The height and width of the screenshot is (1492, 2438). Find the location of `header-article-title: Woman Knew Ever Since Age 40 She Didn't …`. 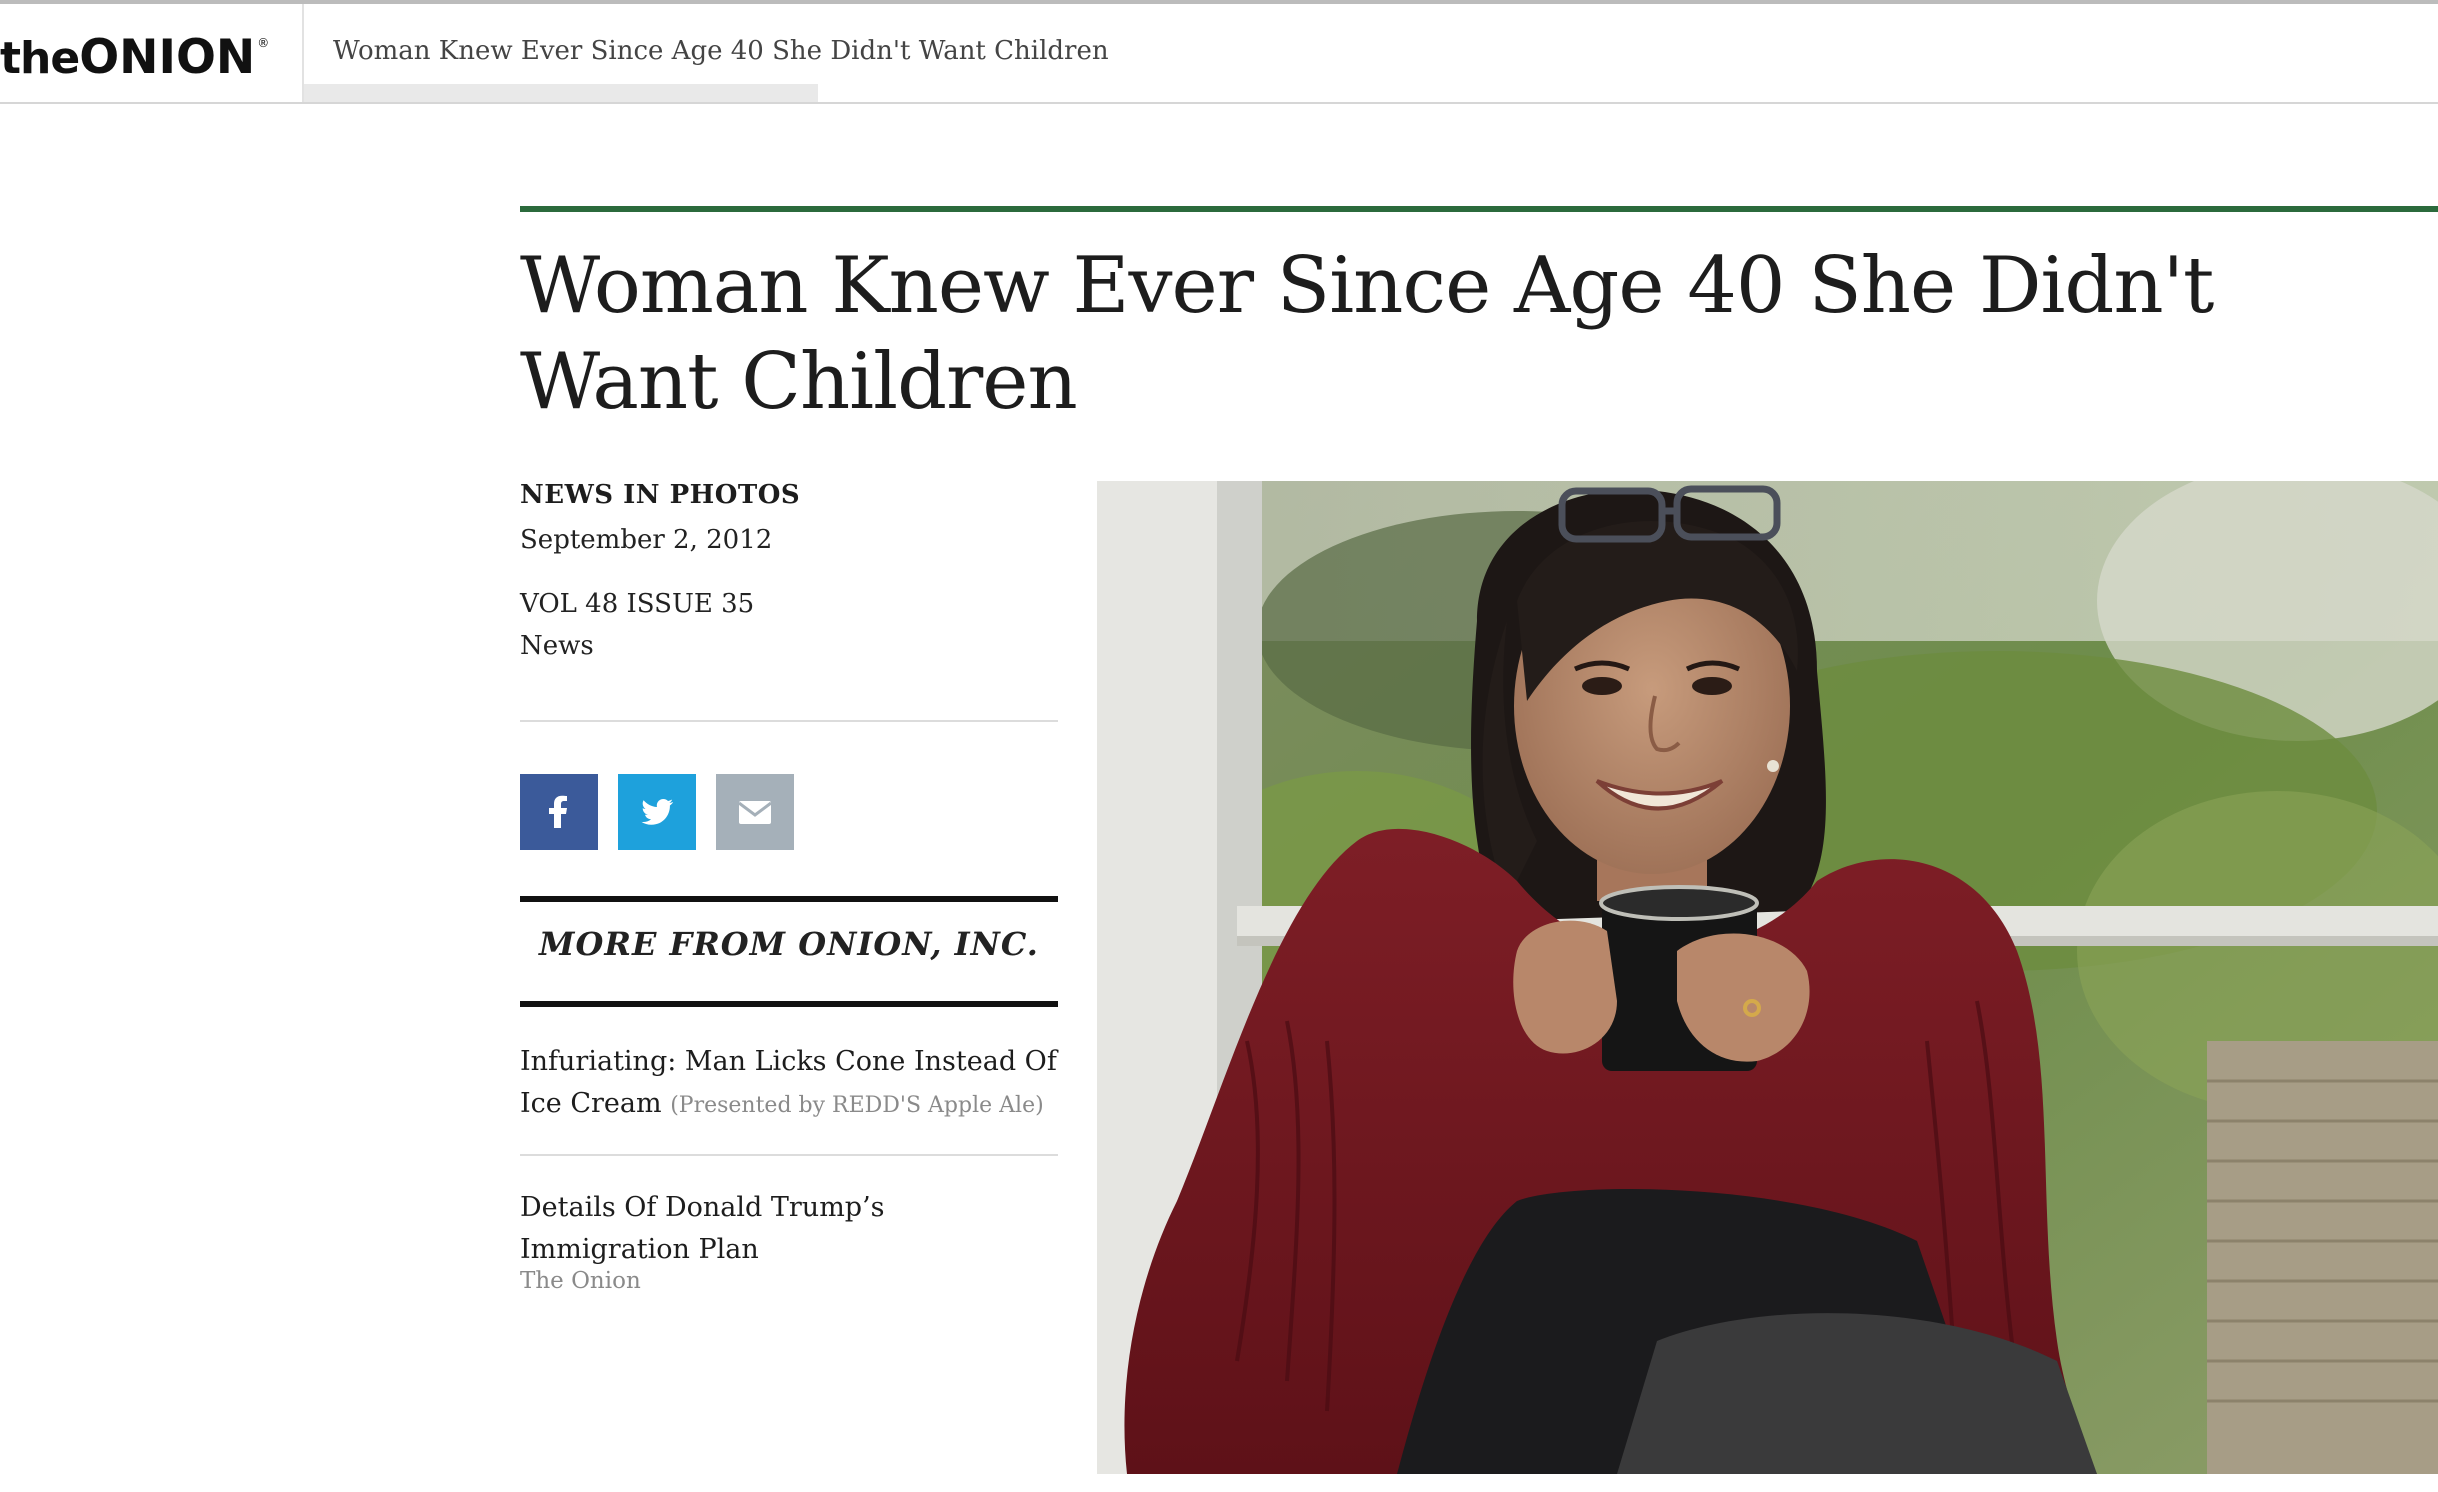

header-article-title: Woman Knew Ever Since Age 40 She Didn't … is located at coordinates (721, 51).